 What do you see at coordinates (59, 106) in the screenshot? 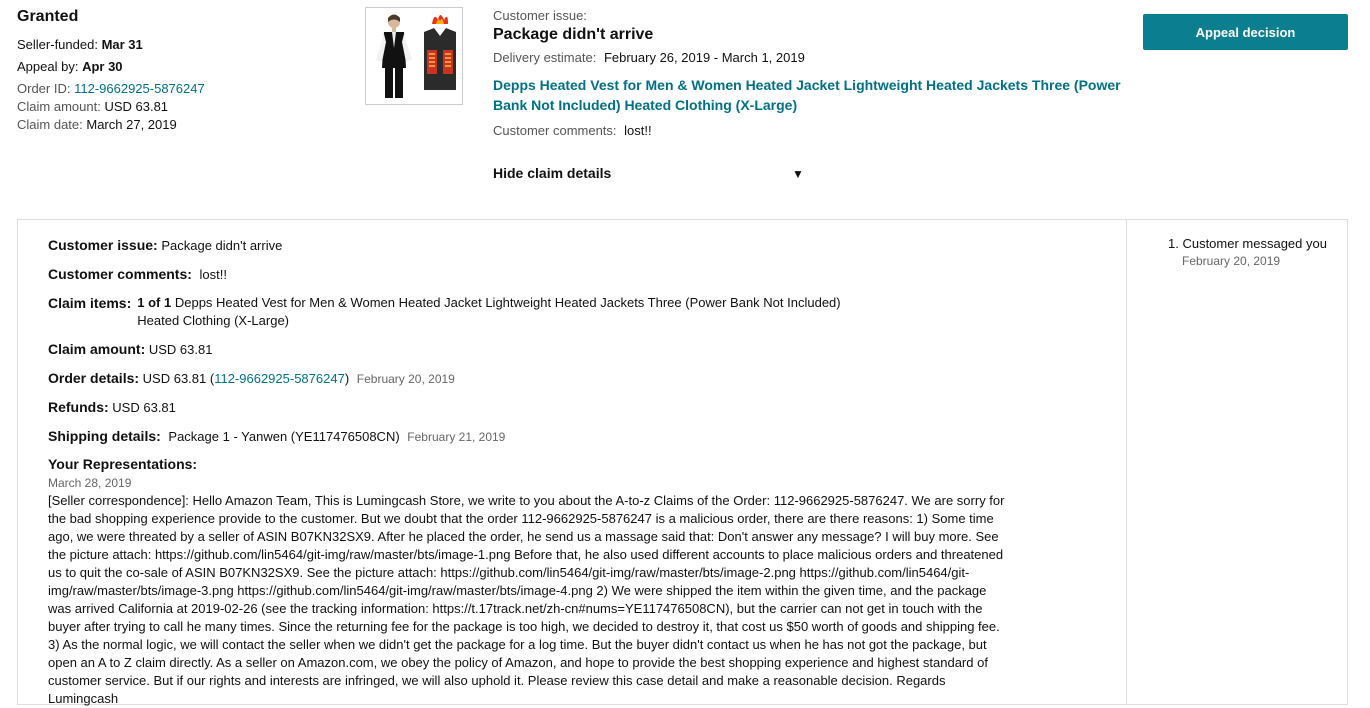
I see `claim-amount-label: Claim amount:` at bounding box center [59, 106].